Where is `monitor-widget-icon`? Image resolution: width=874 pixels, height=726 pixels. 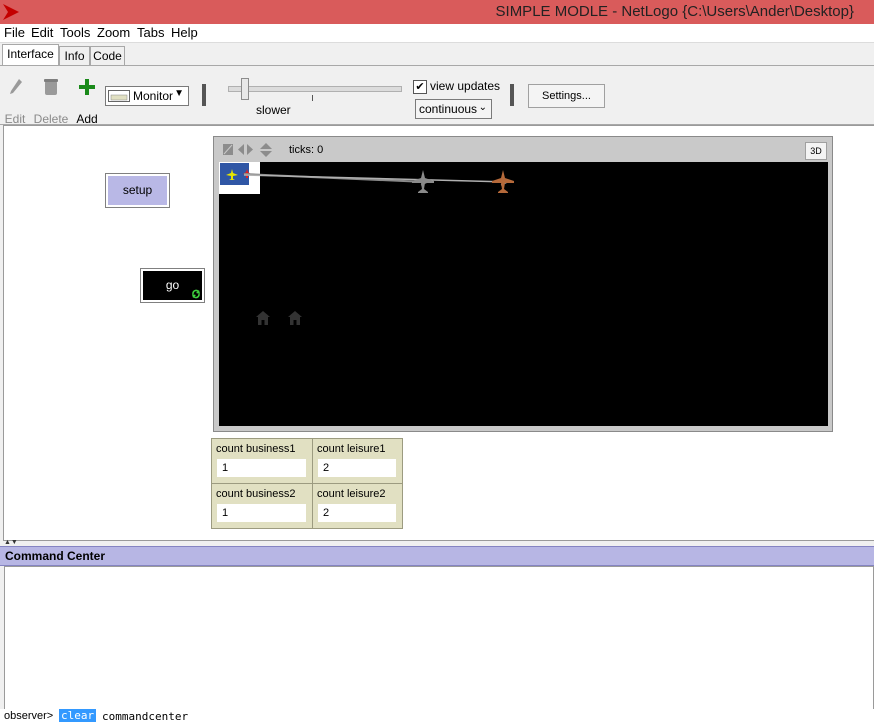
monitor-widget-icon is located at coordinates (119, 96).